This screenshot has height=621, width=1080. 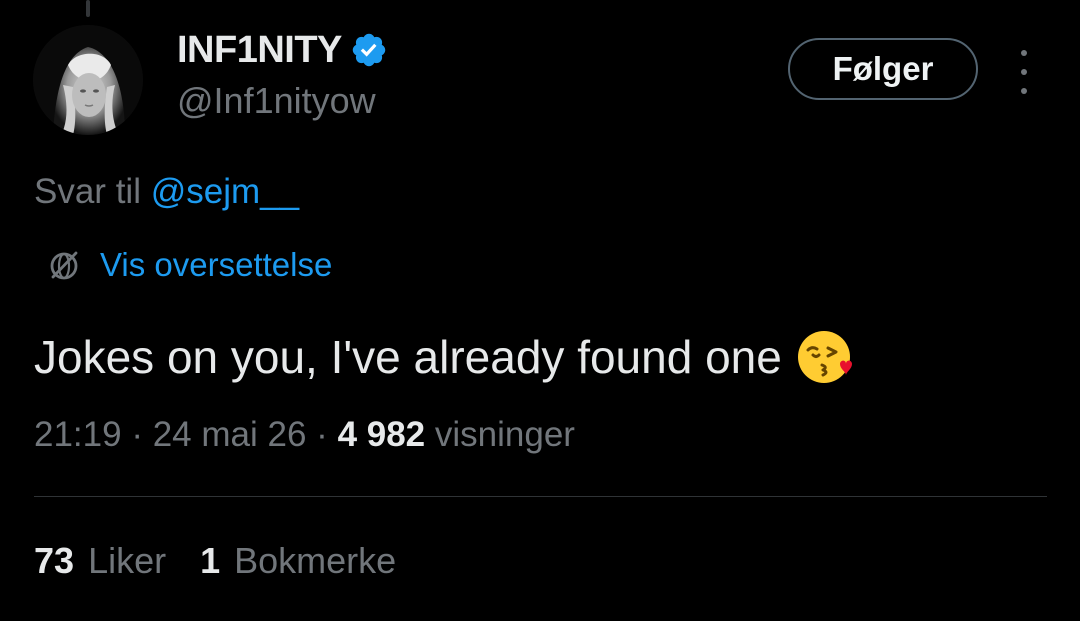 What do you see at coordinates (408, 357) in the screenshot?
I see `tweet-text: Jokes on you, I've already found one` at bounding box center [408, 357].